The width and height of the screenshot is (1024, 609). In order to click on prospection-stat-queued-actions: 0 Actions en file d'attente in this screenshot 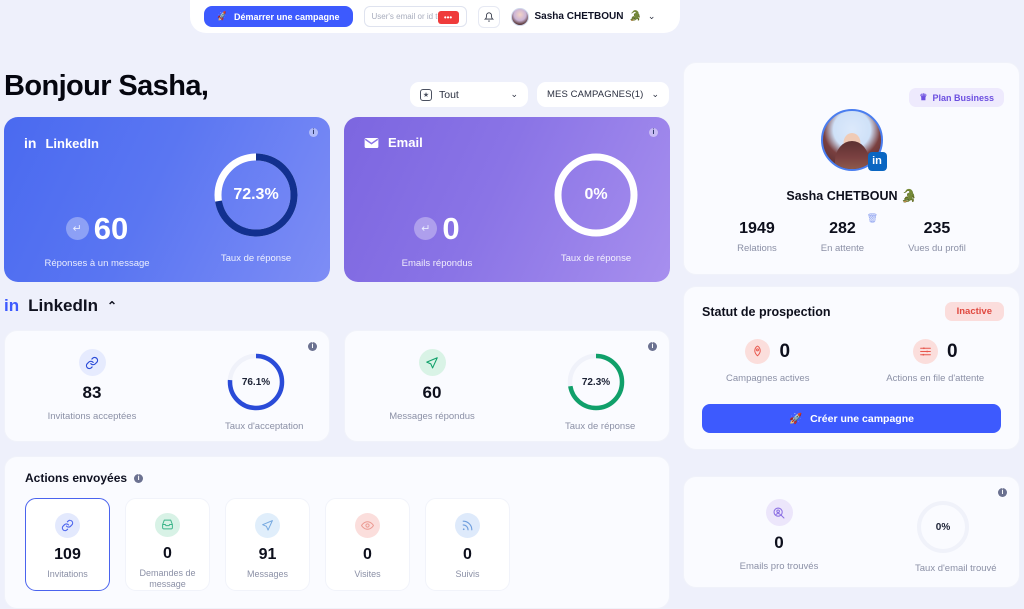, I will do `click(936, 361)`.